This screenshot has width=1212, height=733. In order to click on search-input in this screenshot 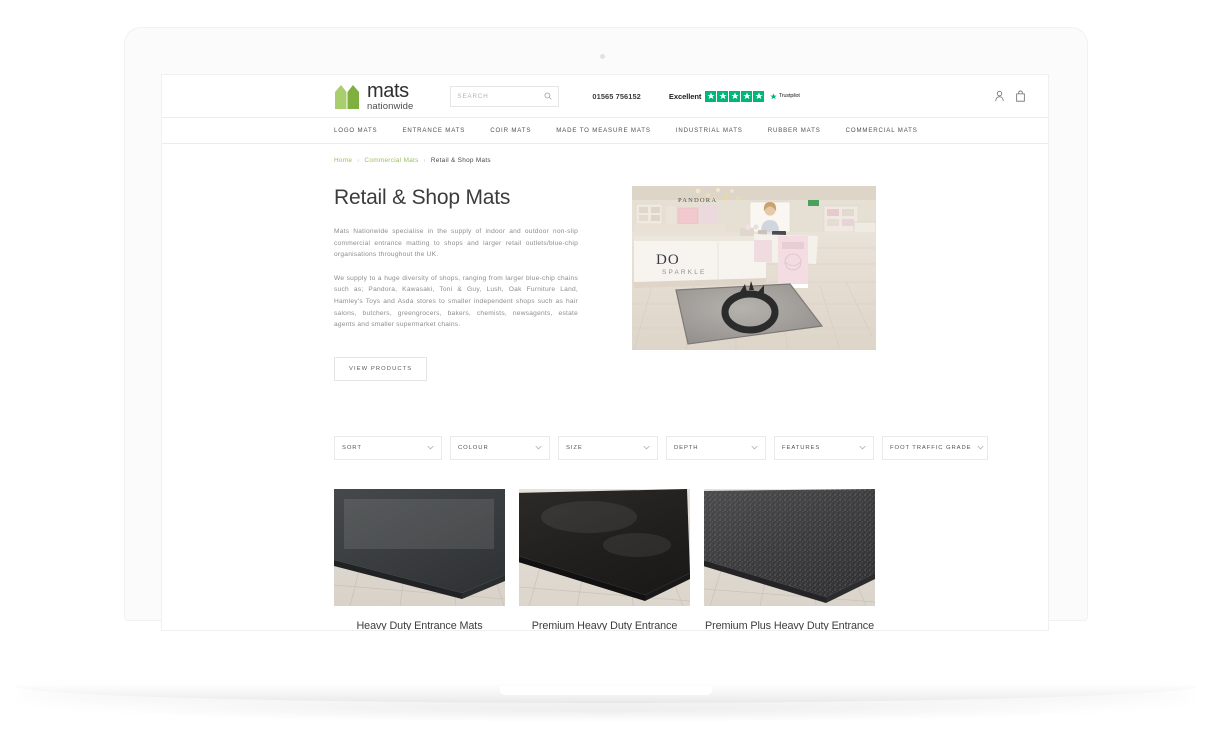, I will do `click(501, 96)`.